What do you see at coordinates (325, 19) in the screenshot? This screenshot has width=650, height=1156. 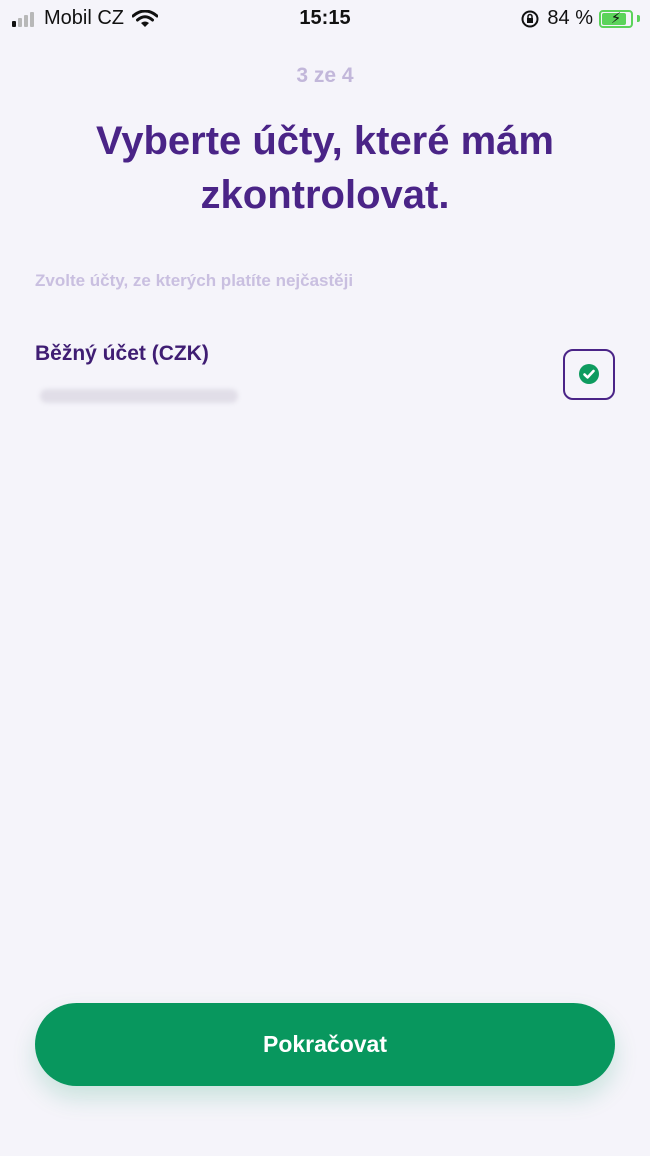 I see `status-bar: Mobil CZ 15:15 84 % ⚡` at bounding box center [325, 19].